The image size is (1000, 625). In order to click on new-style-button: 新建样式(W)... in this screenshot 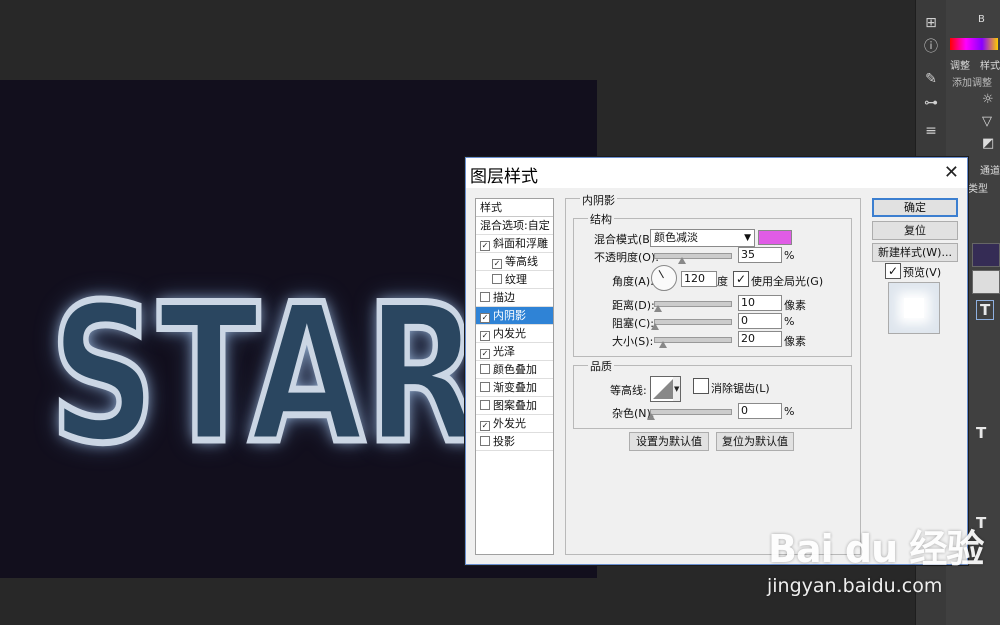, I will do `click(915, 252)`.